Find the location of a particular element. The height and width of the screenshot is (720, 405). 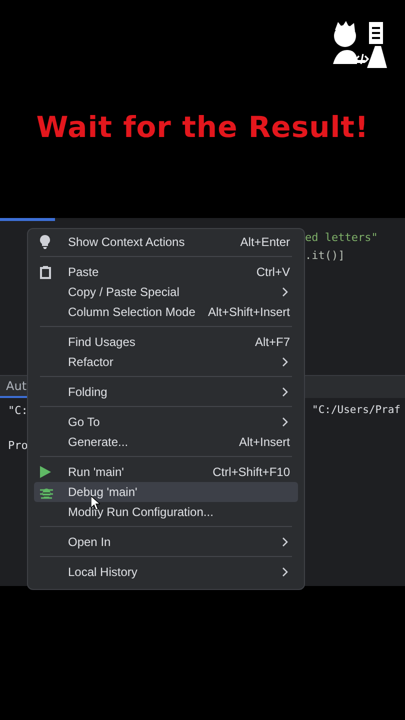

menu-label: Run 'main' is located at coordinates (96, 472).